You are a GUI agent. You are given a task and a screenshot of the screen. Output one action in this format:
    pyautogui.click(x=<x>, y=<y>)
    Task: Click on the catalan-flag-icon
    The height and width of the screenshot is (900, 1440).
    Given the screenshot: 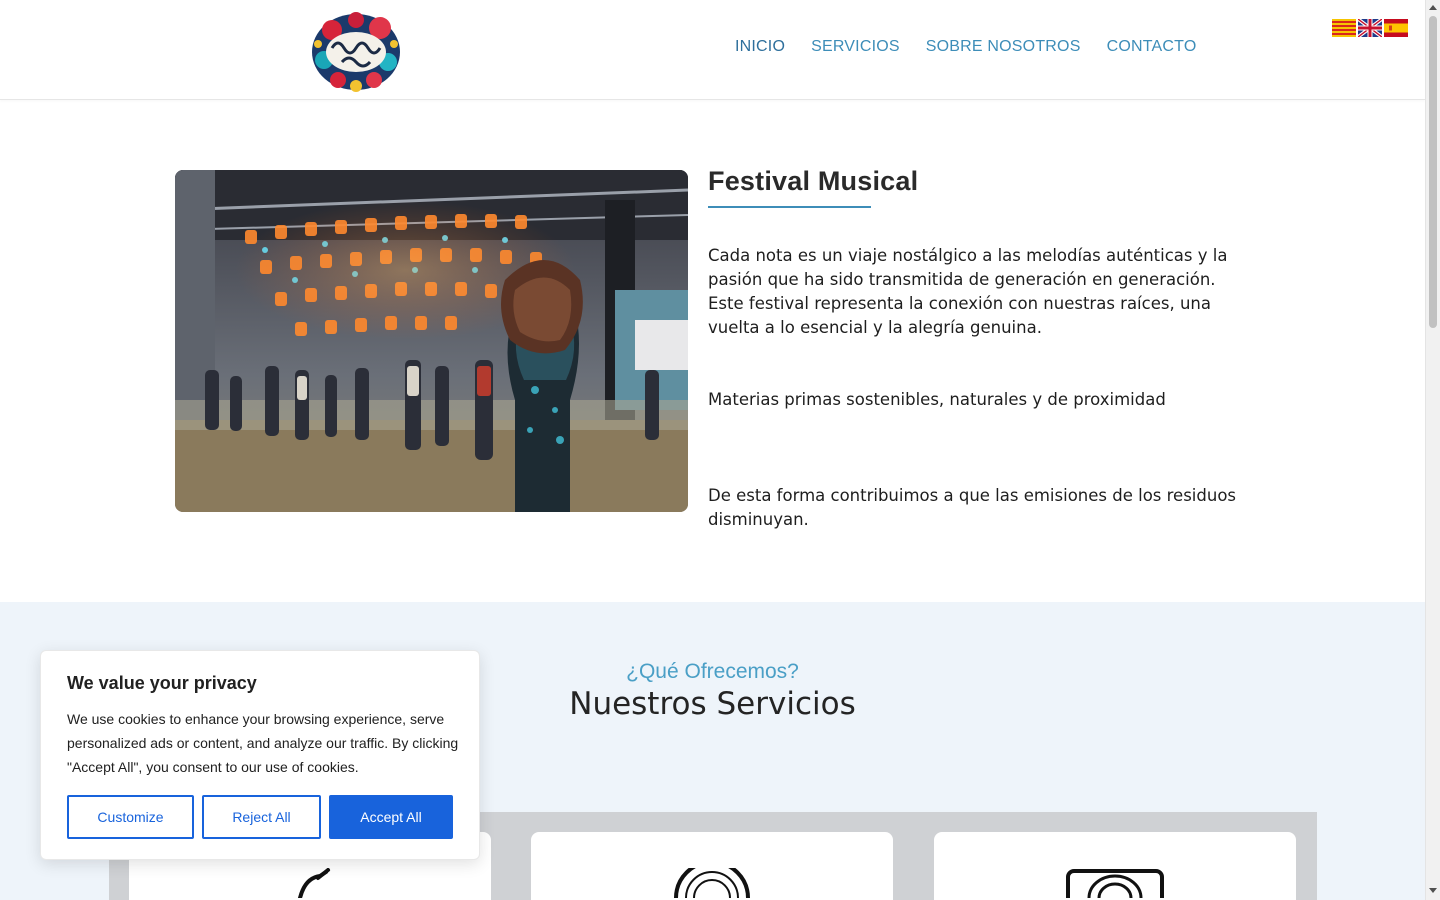 What is the action you would take?
    pyautogui.click(x=1344, y=28)
    